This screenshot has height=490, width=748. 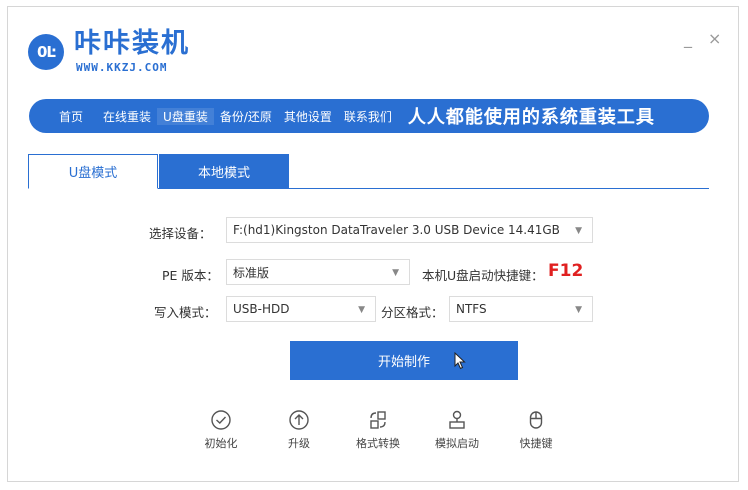 I want to click on convert-icon, so click(x=378, y=420).